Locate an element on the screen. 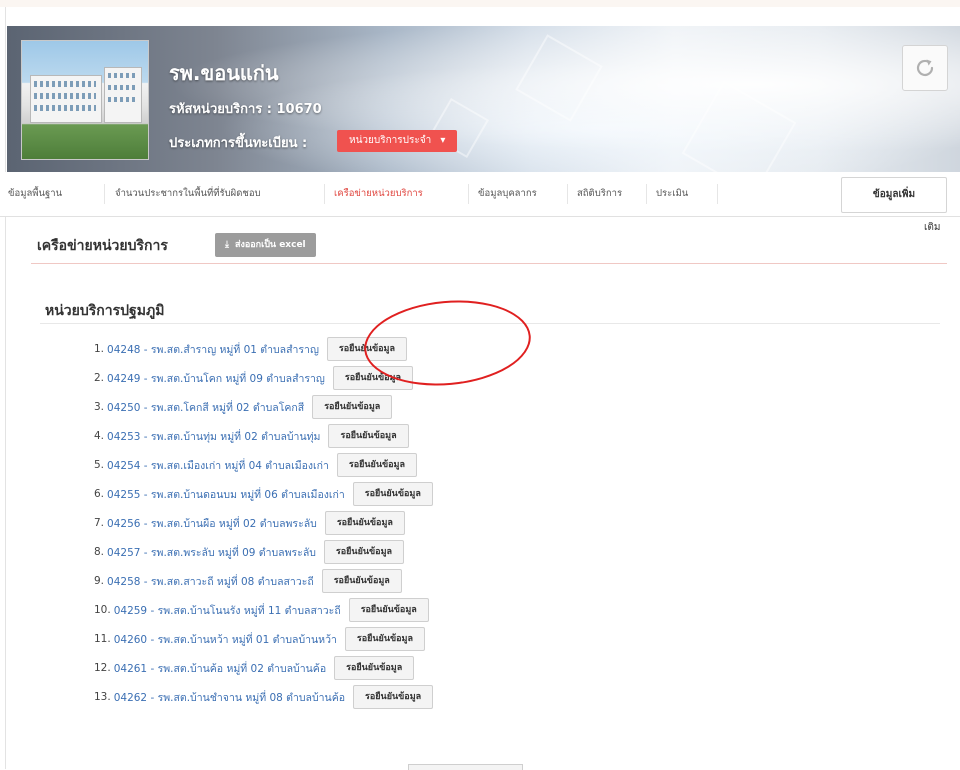 Image resolution: width=960 pixels, height=770 pixels. more-info-button: ข้อมูลเพิ่ม is located at coordinates (894, 195).